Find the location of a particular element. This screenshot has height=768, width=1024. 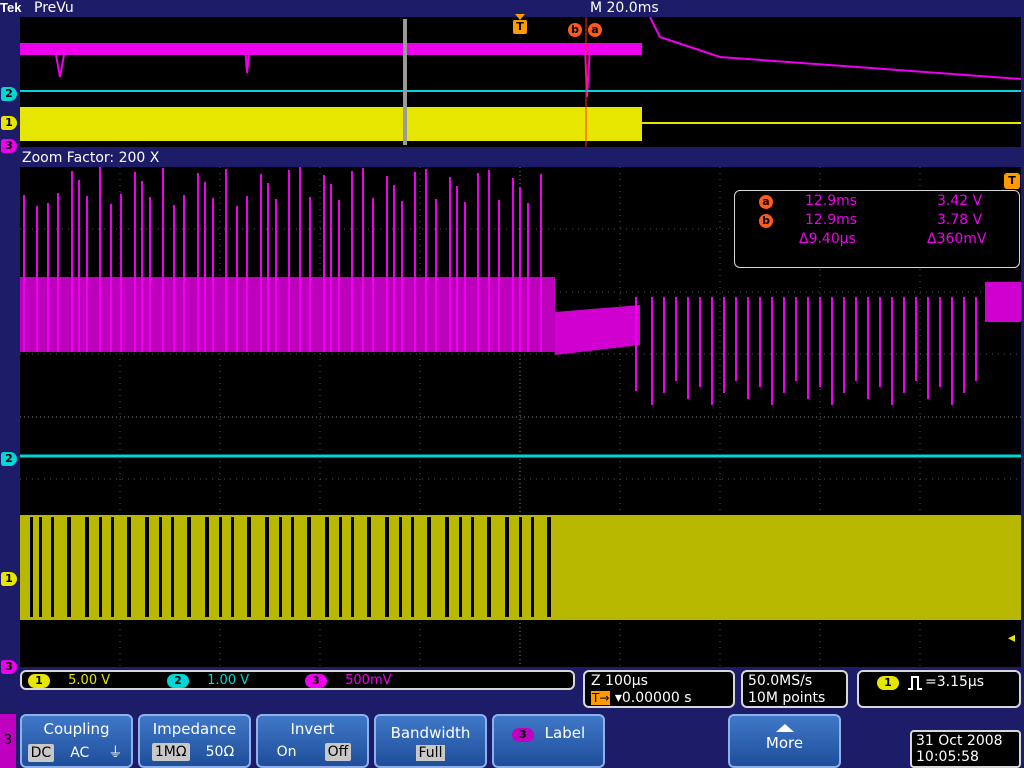

bandwidth-label: Bandwidth is located at coordinates (430, 733).